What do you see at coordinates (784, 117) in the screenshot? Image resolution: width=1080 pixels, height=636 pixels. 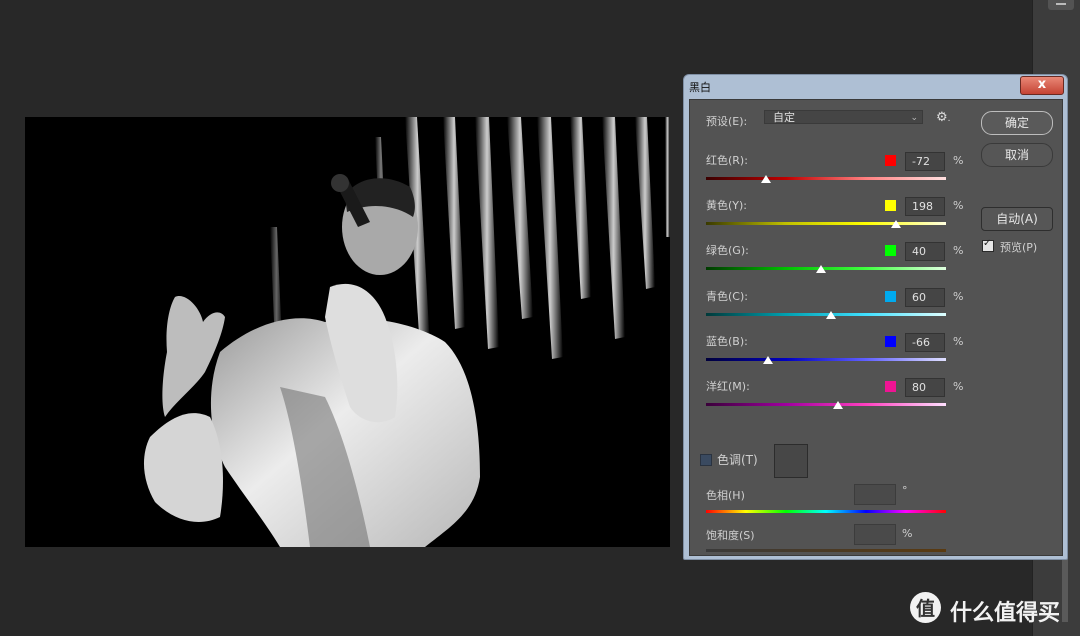 I see `preset-value: 自定` at bounding box center [784, 117].